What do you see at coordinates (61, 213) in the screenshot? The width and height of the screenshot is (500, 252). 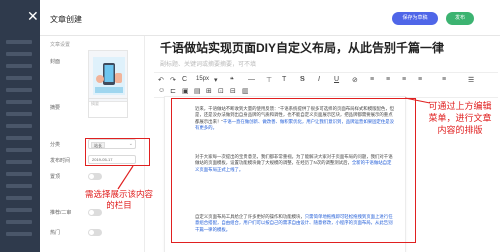 I see `recommend-label: 推荐/二审` at bounding box center [61, 213].